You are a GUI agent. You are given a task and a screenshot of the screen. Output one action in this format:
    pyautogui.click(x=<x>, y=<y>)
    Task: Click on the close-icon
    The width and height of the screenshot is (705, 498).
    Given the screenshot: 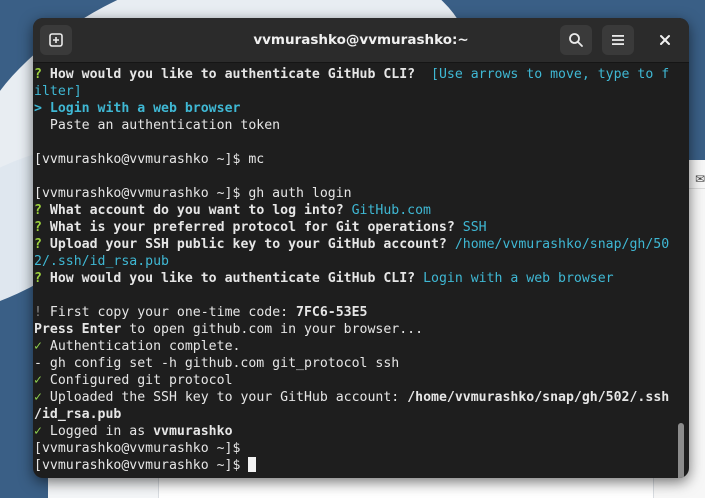 What is the action you would take?
    pyautogui.click(x=665, y=40)
    